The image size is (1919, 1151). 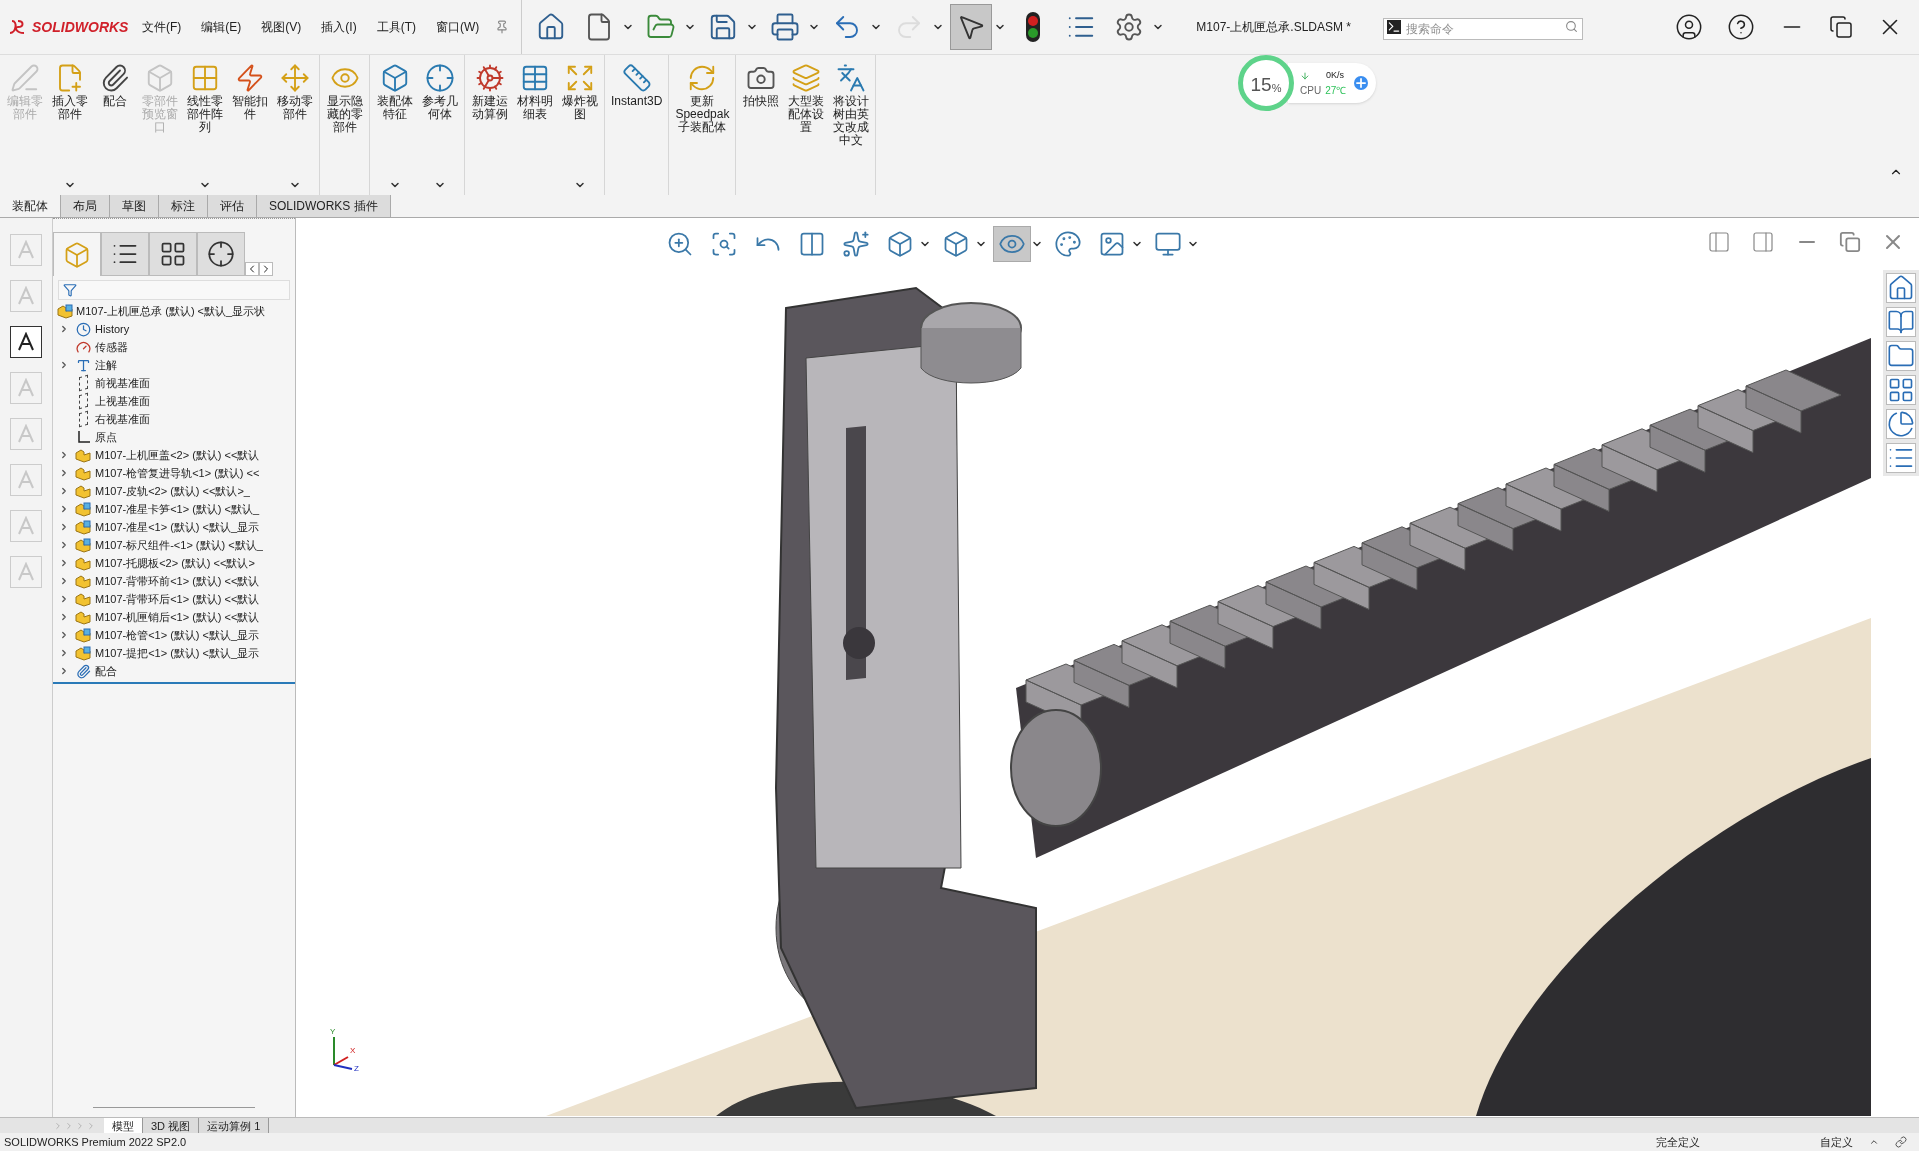 What do you see at coordinates (1361, 83) in the screenshot?
I see `expand-icon` at bounding box center [1361, 83].